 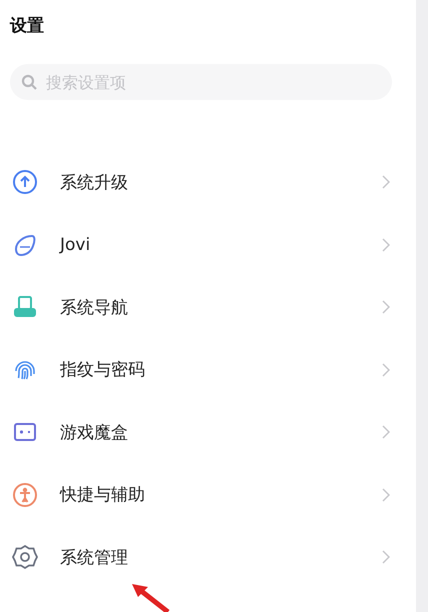 I want to click on search-icon, so click(x=29, y=82).